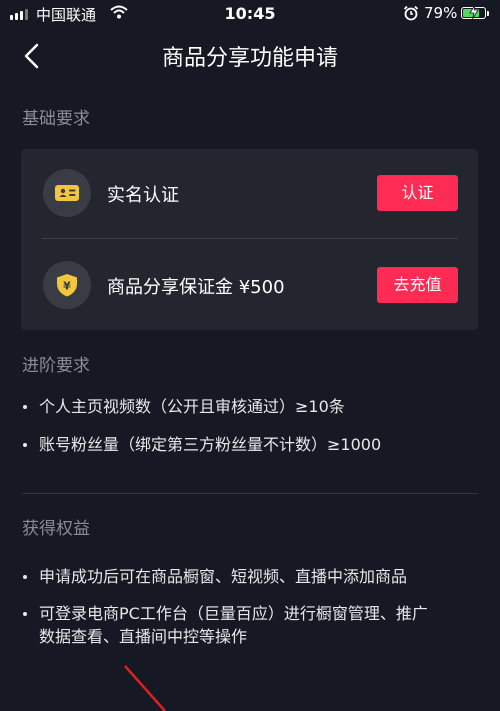 The width and height of the screenshot is (500, 711). Describe the element at coordinates (411, 13) in the screenshot. I see `alarm-icon` at that location.